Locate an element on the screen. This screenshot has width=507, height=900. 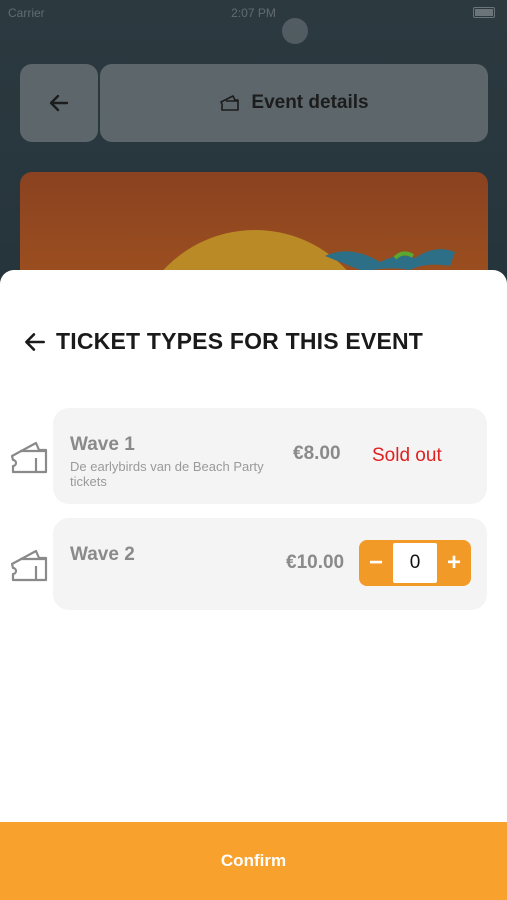
sheet-back-icon is located at coordinates (35, 342).